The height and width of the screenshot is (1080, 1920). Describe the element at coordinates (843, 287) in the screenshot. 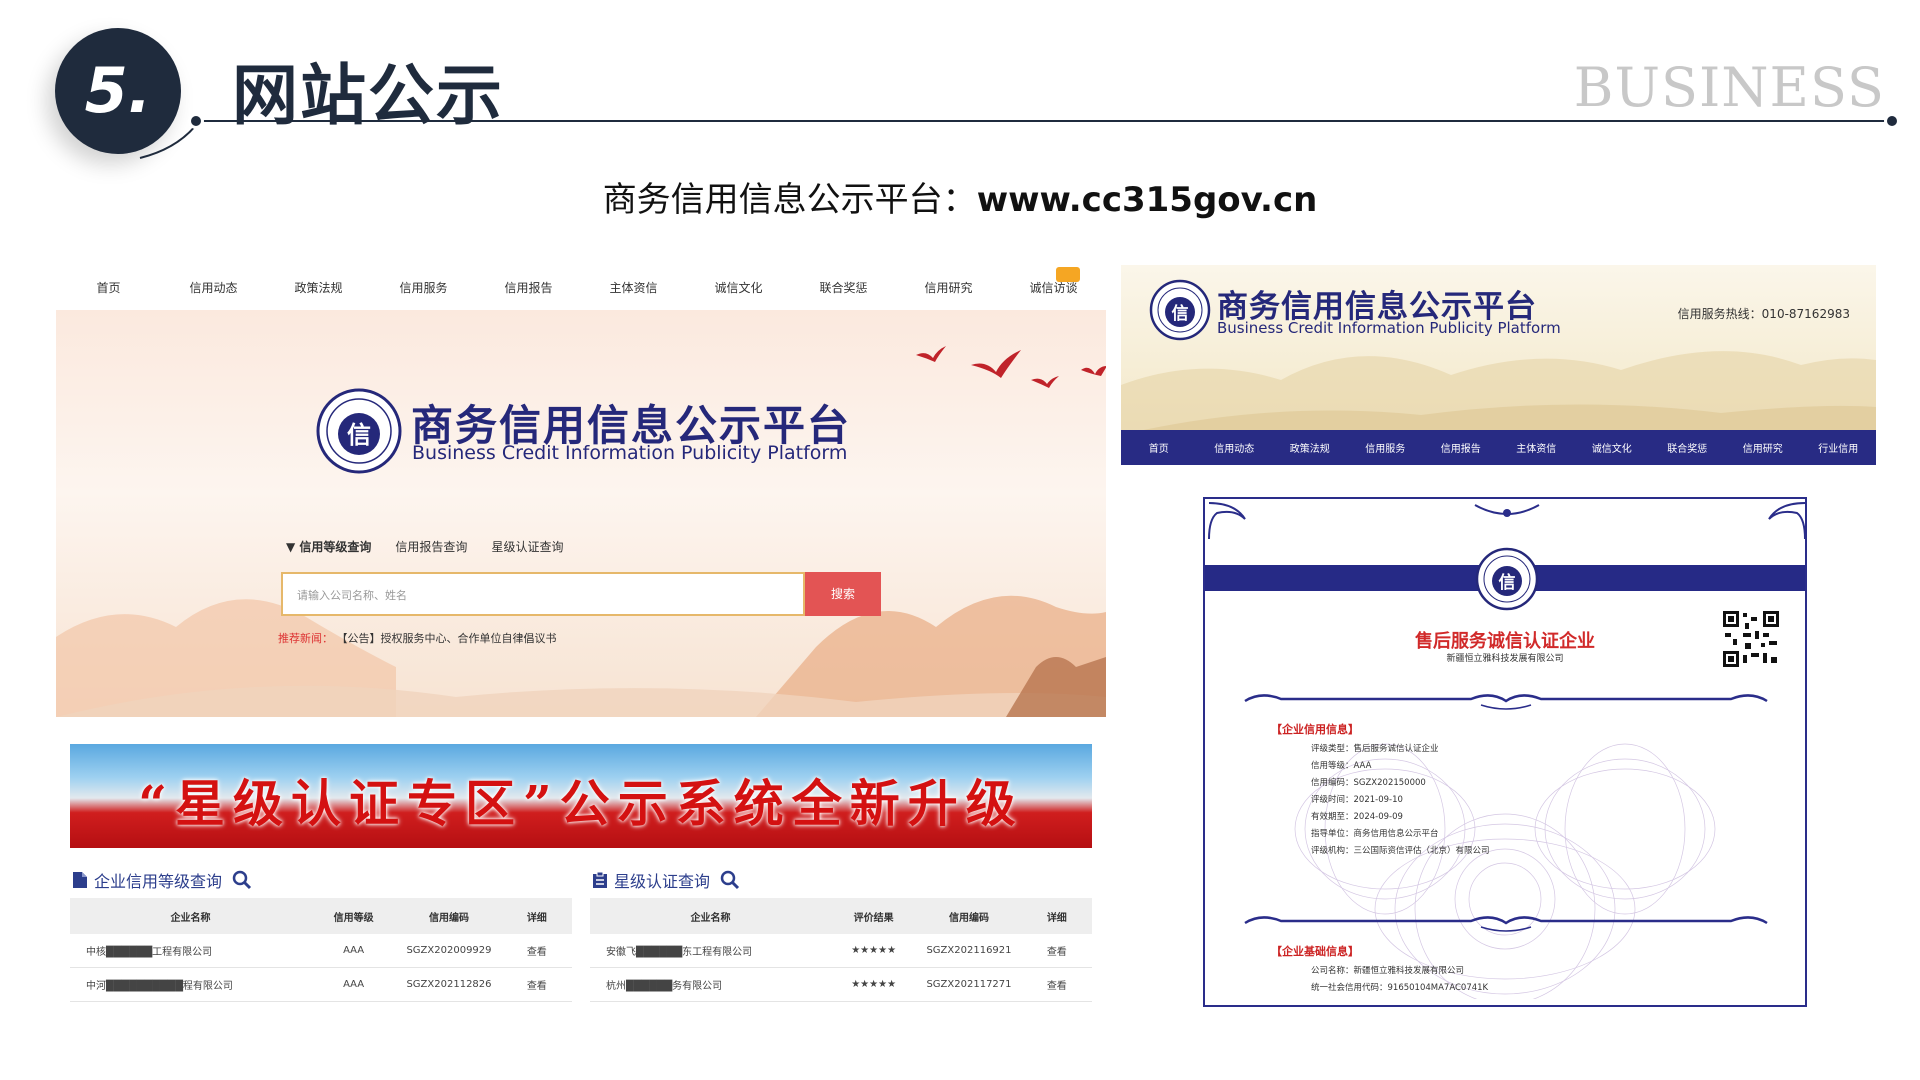

I see `nav-item-rewards: 联合奖惩` at that location.